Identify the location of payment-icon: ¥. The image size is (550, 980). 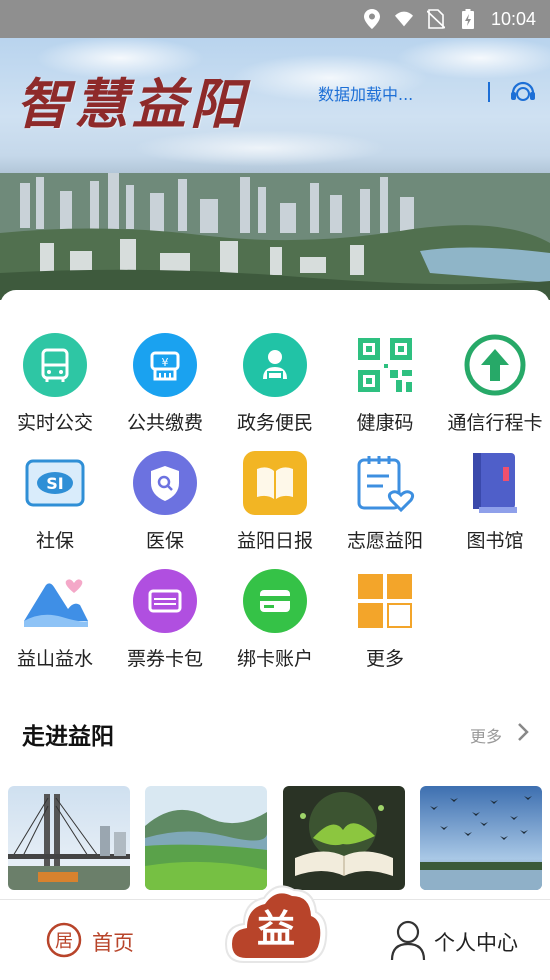
(165, 365).